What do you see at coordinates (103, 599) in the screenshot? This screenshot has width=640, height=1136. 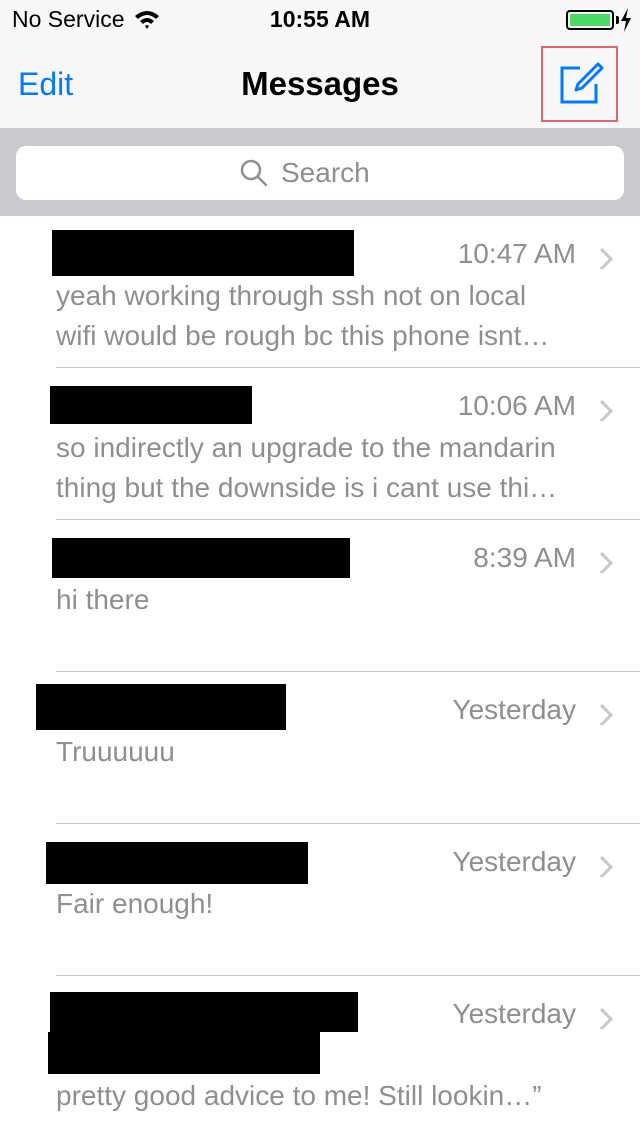 I see `conversation-preview: hi there` at bounding box center [103, 599].